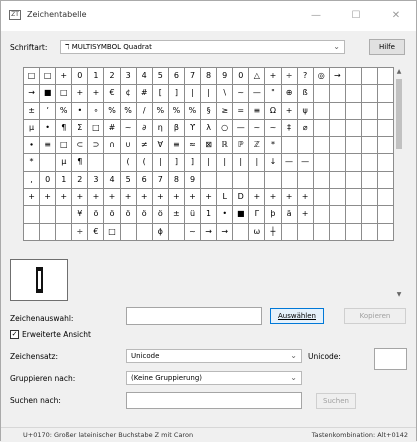 The image size is (417, 442). Describe the element at coordinates (297, 316) in the screenshot. I see `select-button: Auswählen` at that location.